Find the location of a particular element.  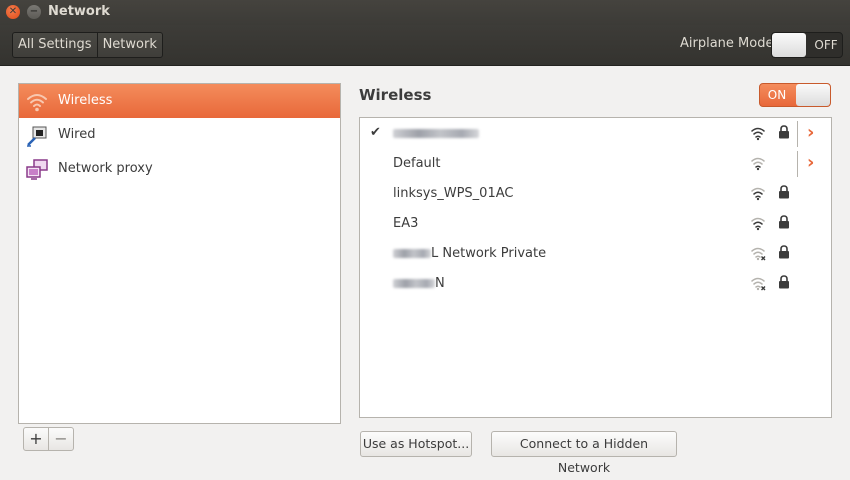

airplane-mode-label: Airplane Mode is located at coordinates (727, 43).